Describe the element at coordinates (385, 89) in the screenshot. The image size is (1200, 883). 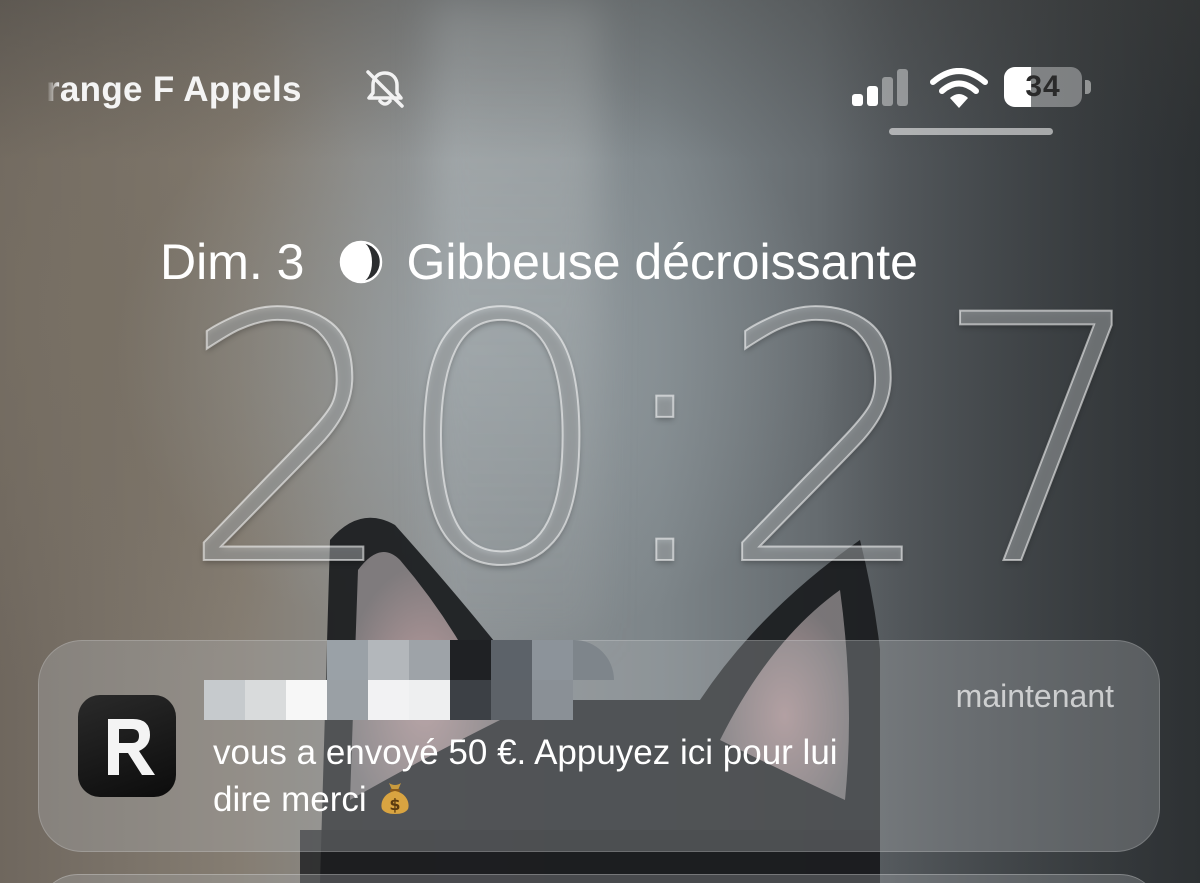
I see `bell-slash-icon` at that location.